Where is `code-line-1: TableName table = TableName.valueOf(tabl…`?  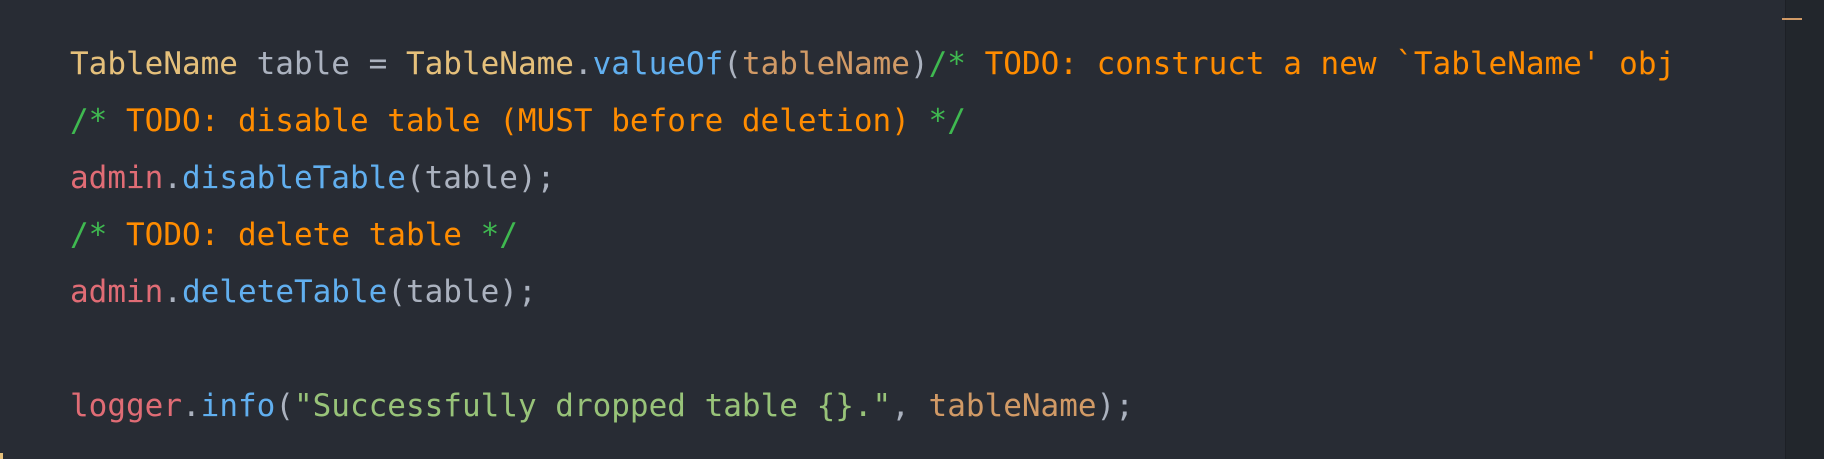
code-line-1: TableName table = TableName.valueOf(tabl… is located at coordinates (872, 64).